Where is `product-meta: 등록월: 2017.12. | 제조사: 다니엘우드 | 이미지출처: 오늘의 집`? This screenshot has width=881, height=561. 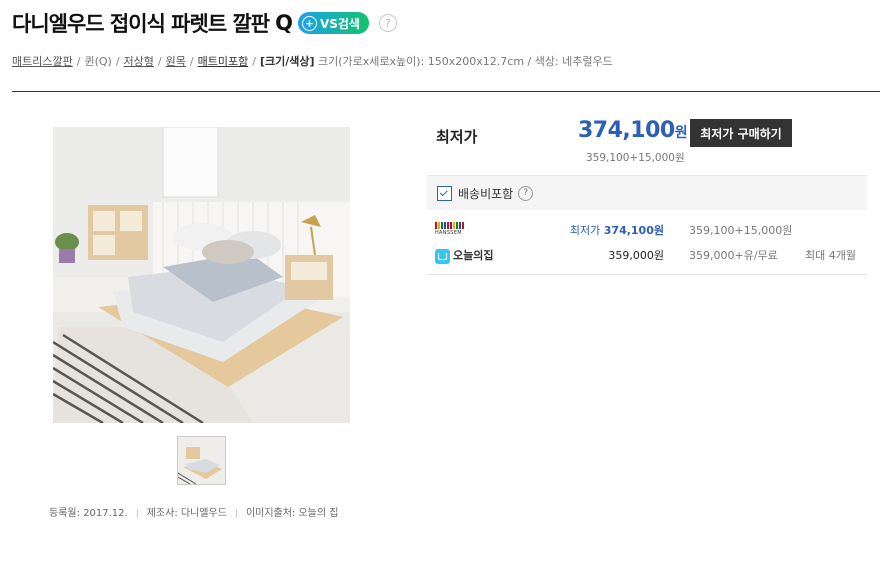 product-meta: 등록월: 2017.12. | 제조사: 다니엘우드 | 이미지출처: 오늘의 집 is located at coordinates (194, 513).